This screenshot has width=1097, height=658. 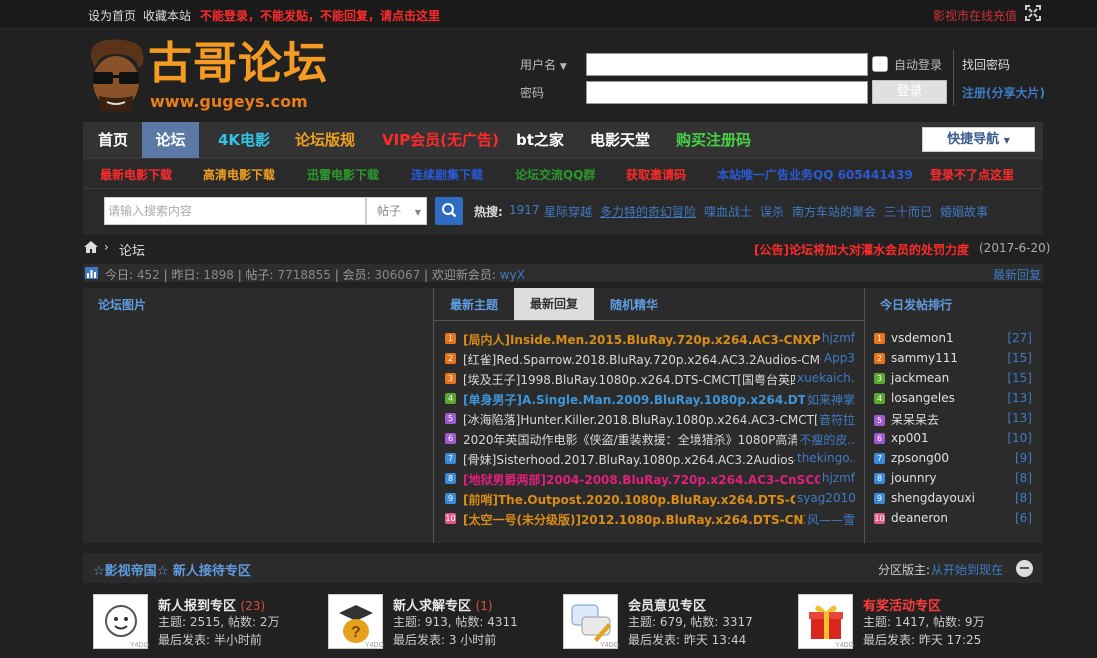 I want to click on hot-search-item: 婚姻故事, so click(x=964, y=211).